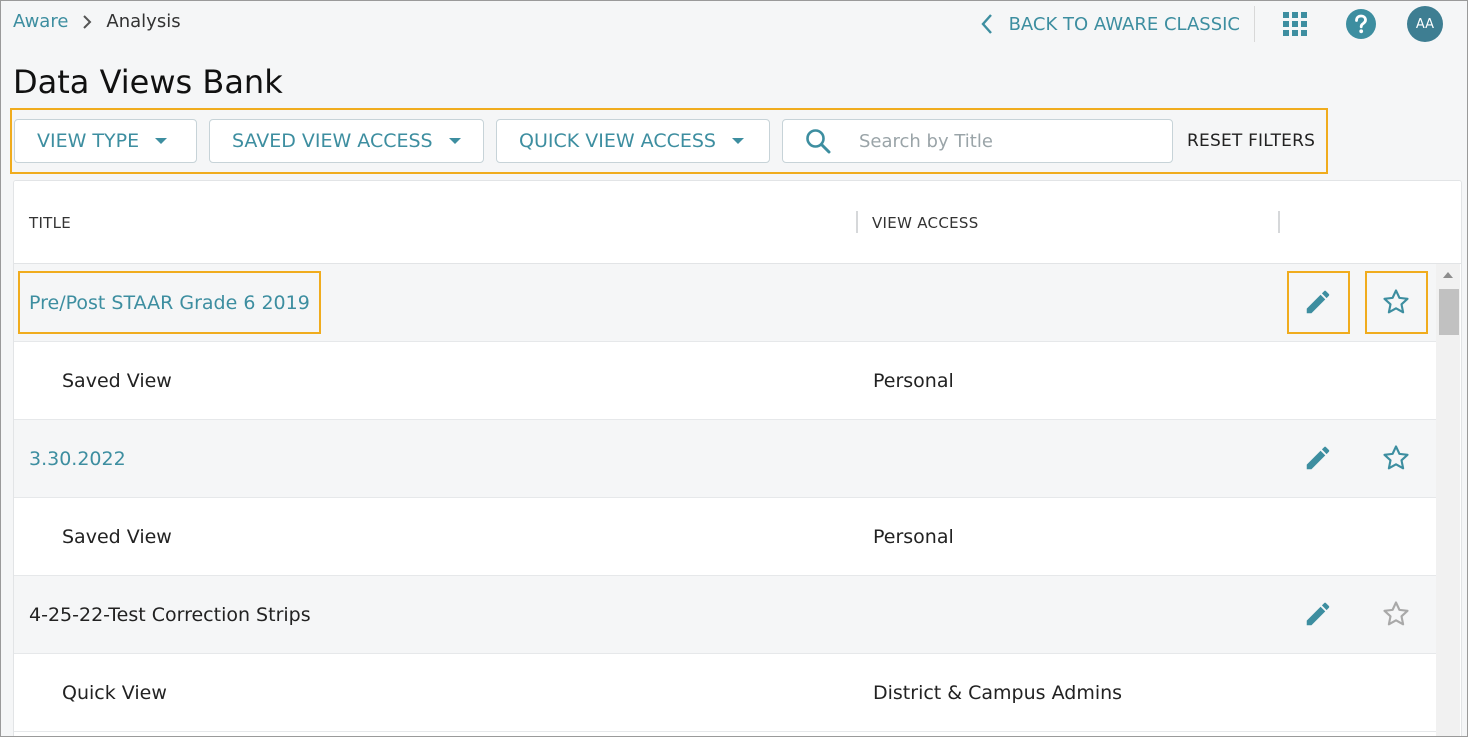 The width and height of the screenshot is (1468, 737). I want to click on view-title-cell: 3.30.2022, so click(77, 458).